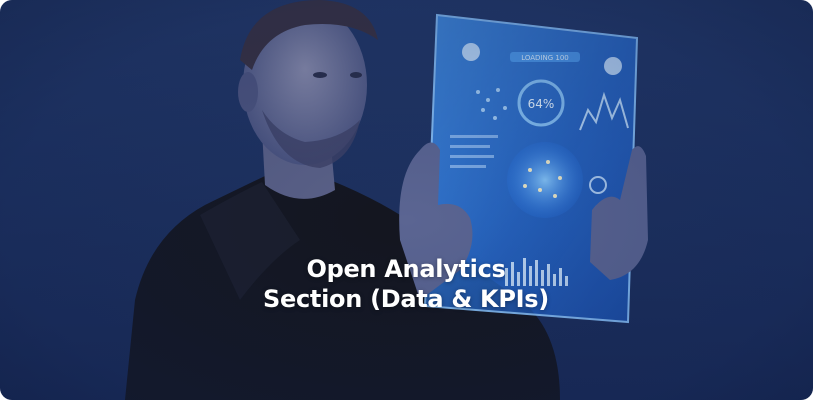 The width and height of the screenshot is (813, 400). What do you see at coordinates (541, 104) in the screenshot?
I see `tablet-gauge-value: 64%` at bounding box center [541, 104].